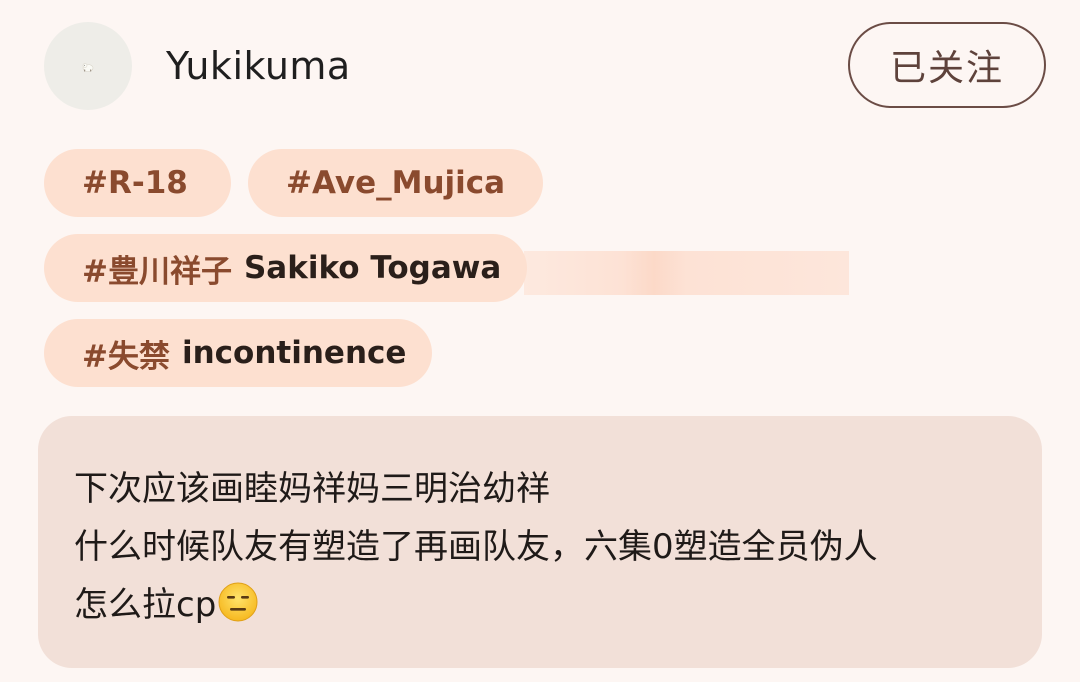 The image size is (1080, 682). Describe the element at coordinates (135, 183) in the screenshot. I see `tag-label: #R-18` at that location.